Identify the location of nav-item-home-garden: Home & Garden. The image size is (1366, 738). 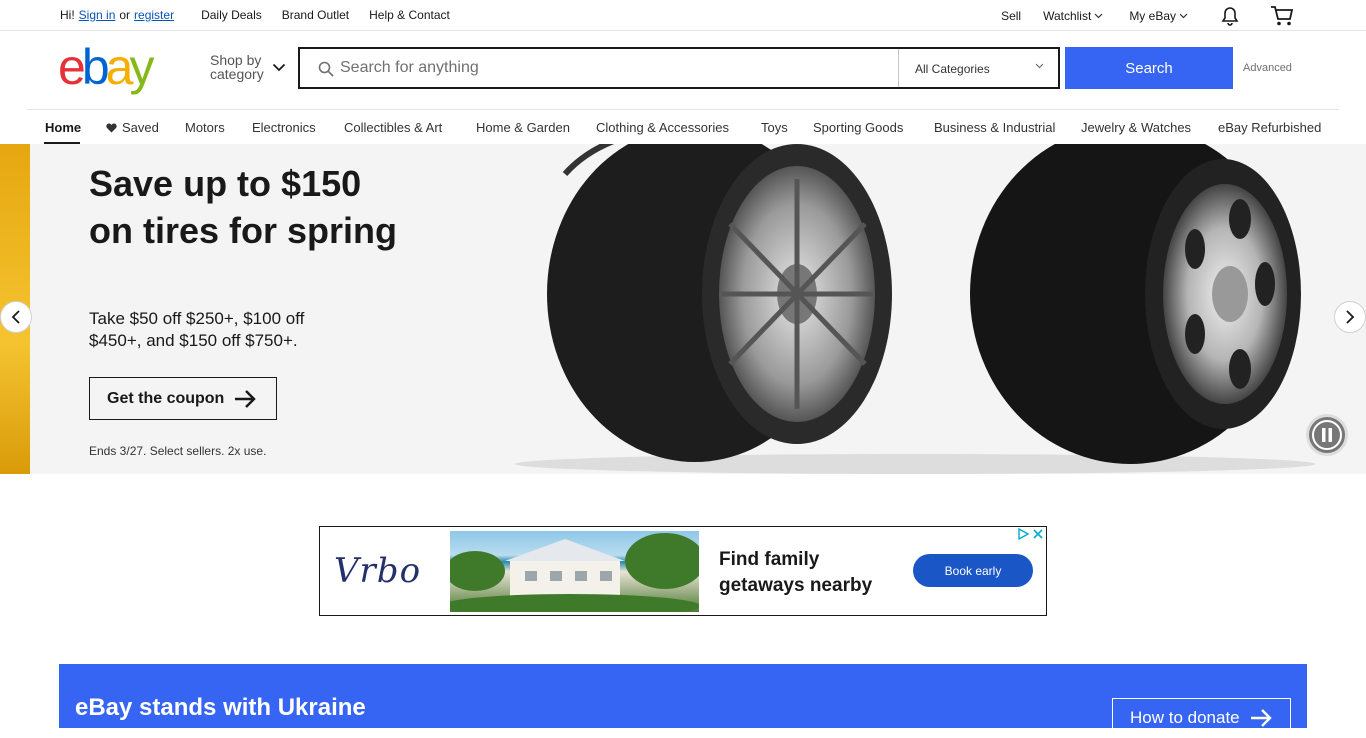
(523, 127).